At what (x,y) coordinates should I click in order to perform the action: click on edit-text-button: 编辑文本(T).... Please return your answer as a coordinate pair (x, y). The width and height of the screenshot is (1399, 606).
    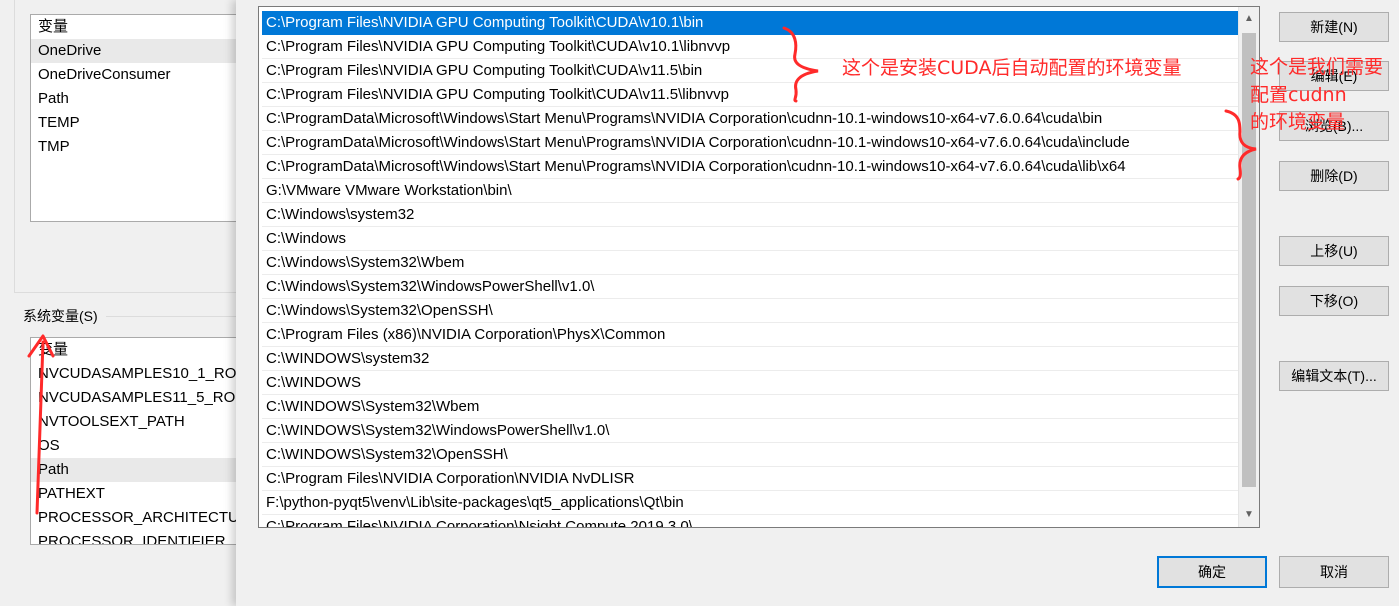
    Looking at the image, I should click on (1334, 376).